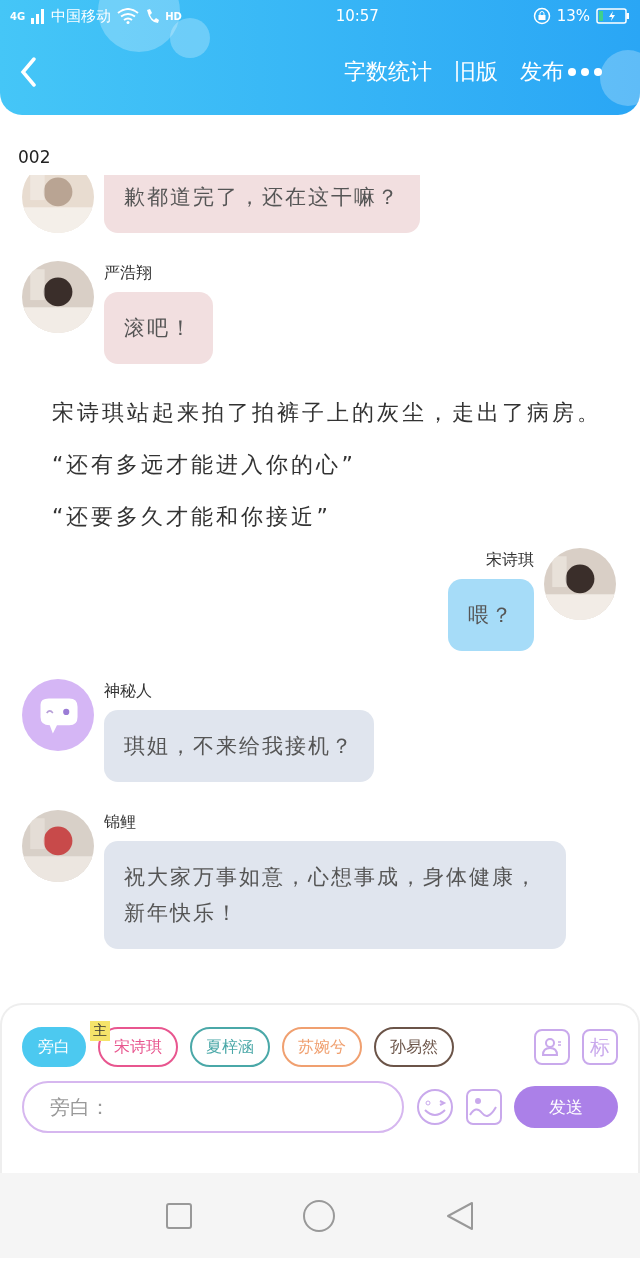  I want to click on input-field: 旁白：, so click(213, 1107).